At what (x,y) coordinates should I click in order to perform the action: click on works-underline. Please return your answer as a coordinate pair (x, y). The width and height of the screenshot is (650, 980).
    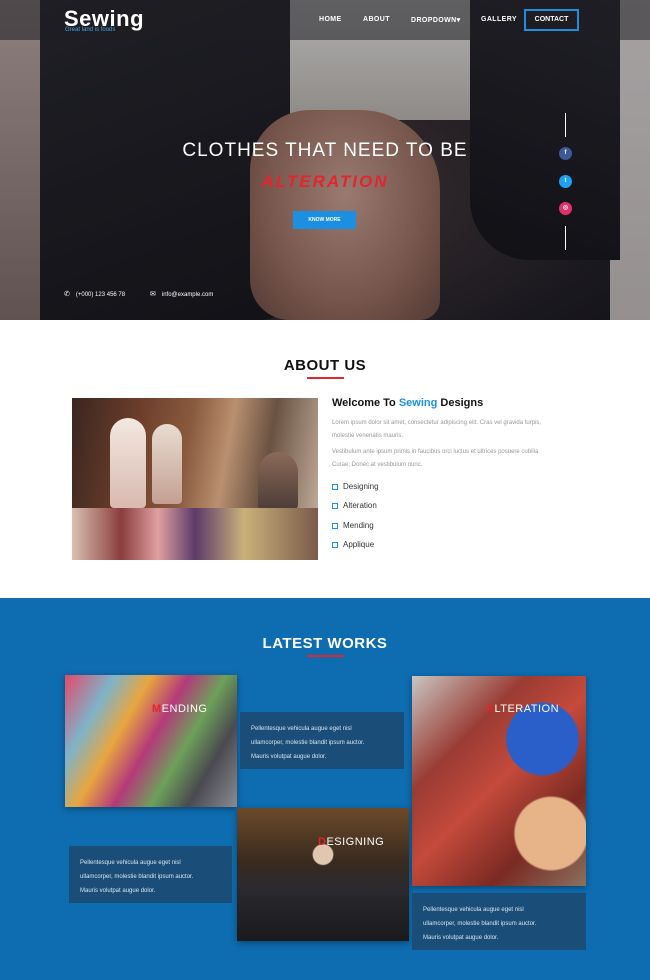
    Looking at the image, I should click on (325, 656).